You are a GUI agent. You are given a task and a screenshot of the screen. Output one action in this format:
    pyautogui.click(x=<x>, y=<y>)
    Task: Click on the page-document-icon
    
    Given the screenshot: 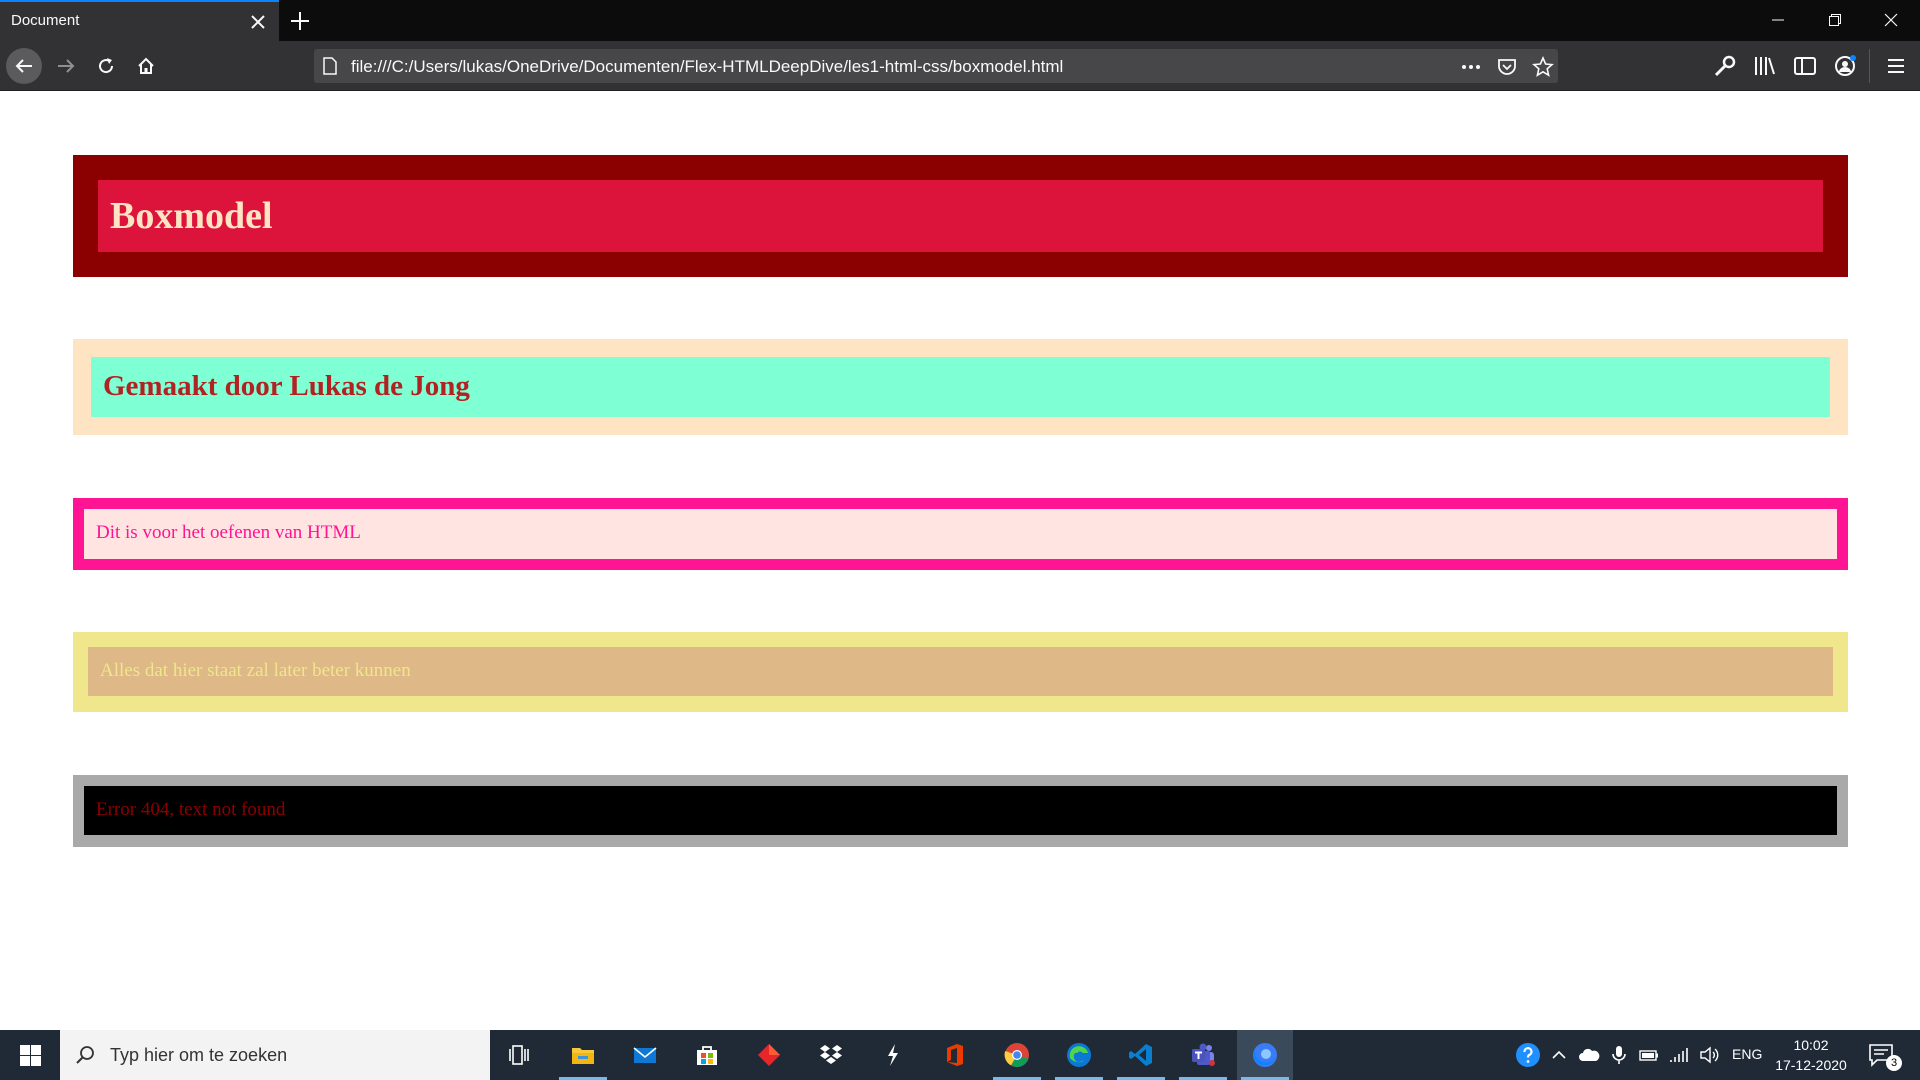 What is the action you would take?
    pyautogui.click(x=330, y=68)
    